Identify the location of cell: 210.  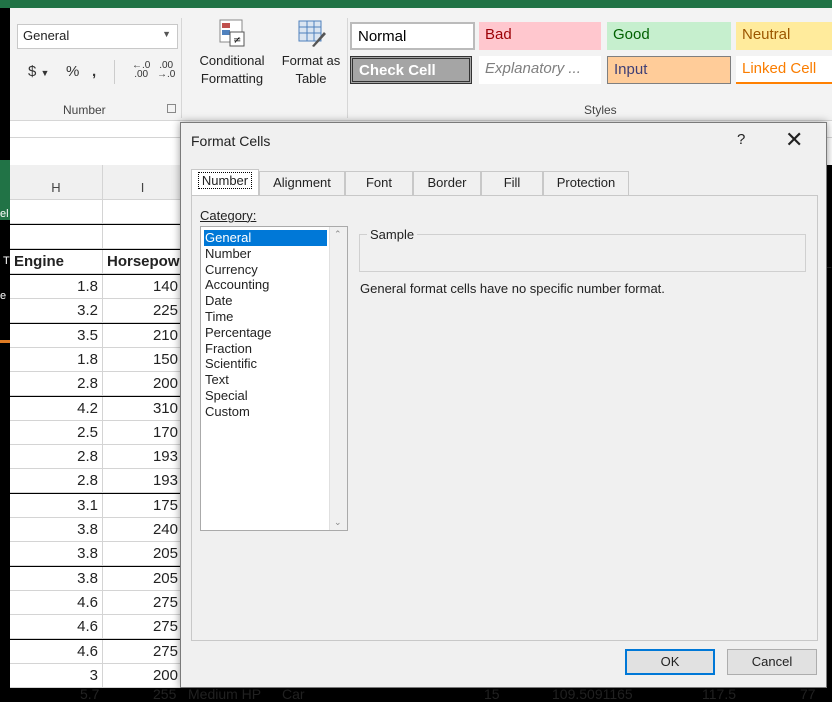
(143, 335).